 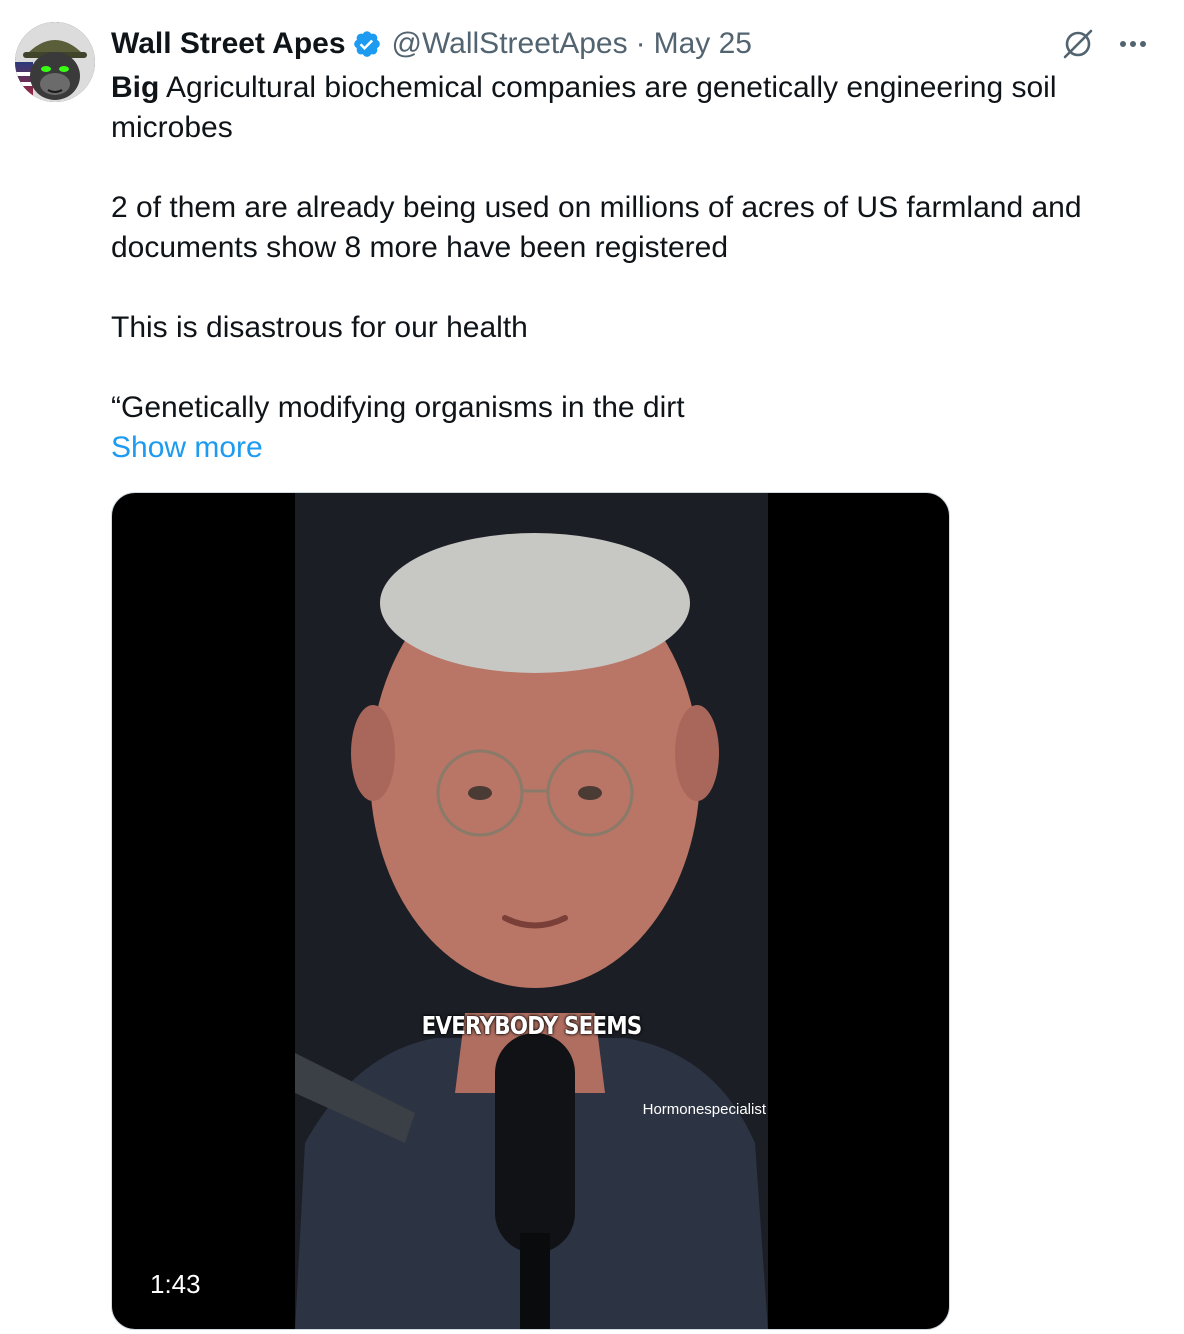 I want to click on tweet-actions-top, so click(x=1104, y=44).